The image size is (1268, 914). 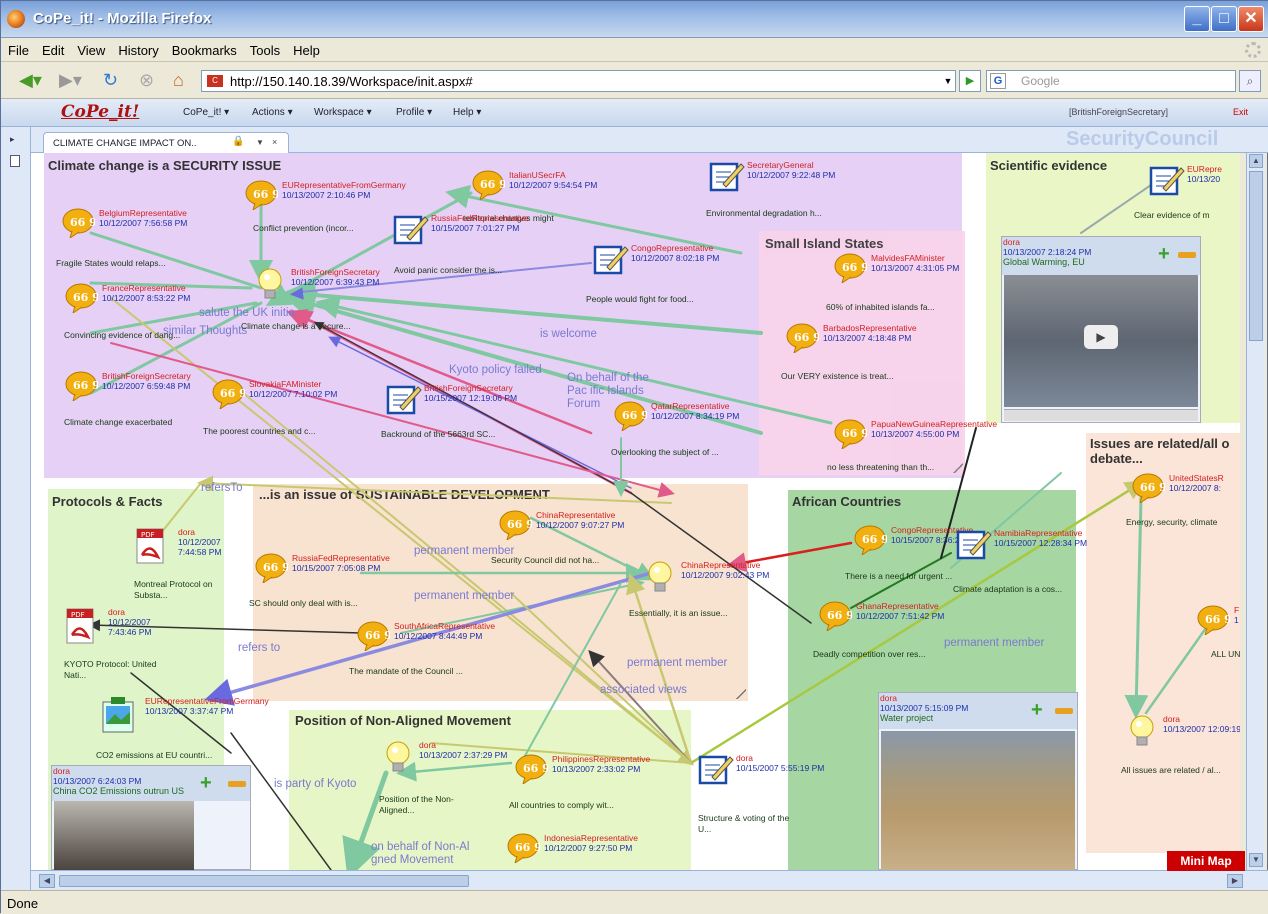 I want to click on back-icon: ◀▾, so click(x=30, y=80).